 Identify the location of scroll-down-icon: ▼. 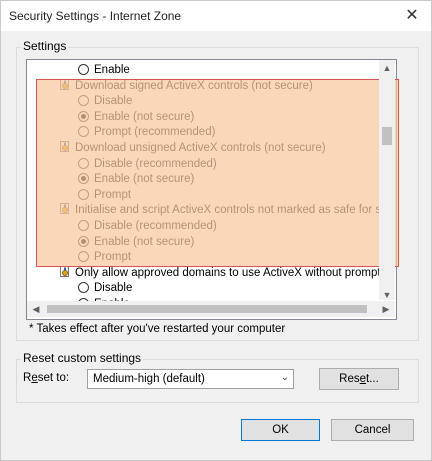
(387, 295).